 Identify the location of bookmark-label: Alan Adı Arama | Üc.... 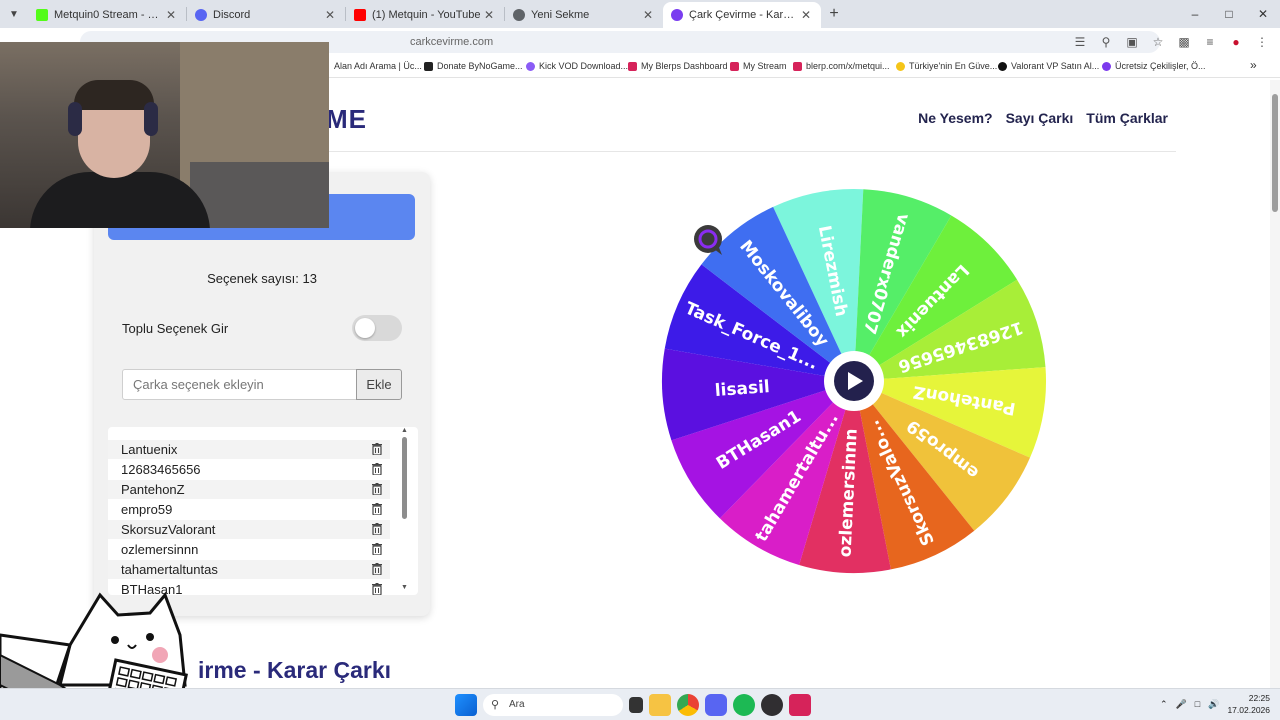
(378, 66).